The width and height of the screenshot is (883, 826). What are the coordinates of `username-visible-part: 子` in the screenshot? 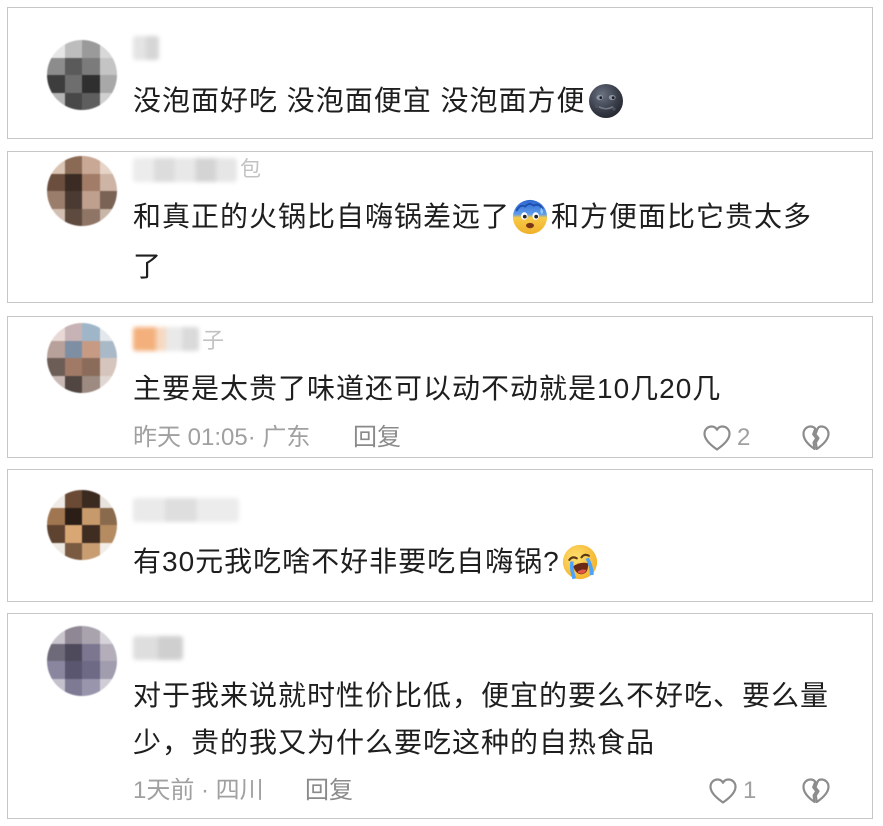 It's located at (213, 341).